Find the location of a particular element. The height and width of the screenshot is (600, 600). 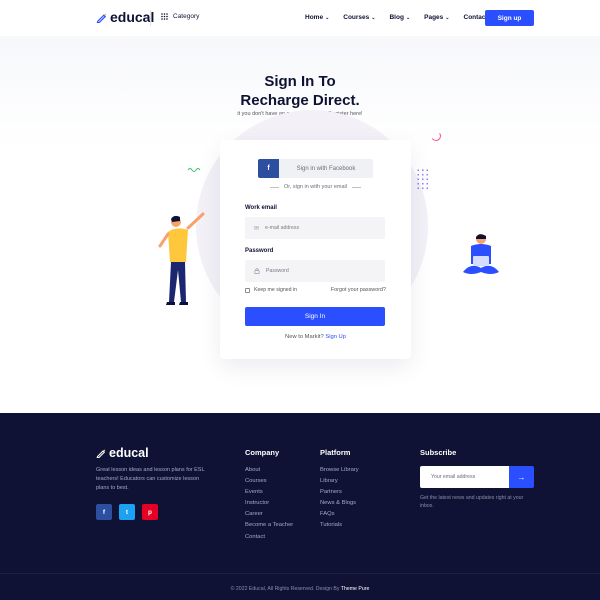

footer-link-faqs: FAQs is located at coordinates (339, 514).